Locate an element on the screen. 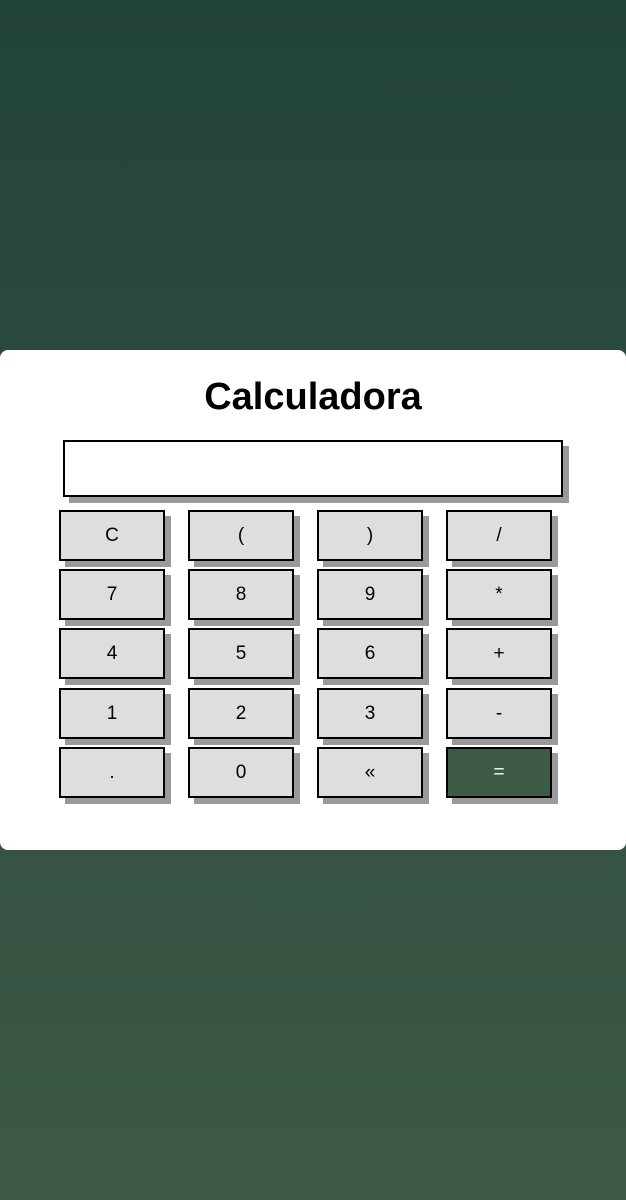  digit-3-button: 3 is located at coordinates (370, 713).